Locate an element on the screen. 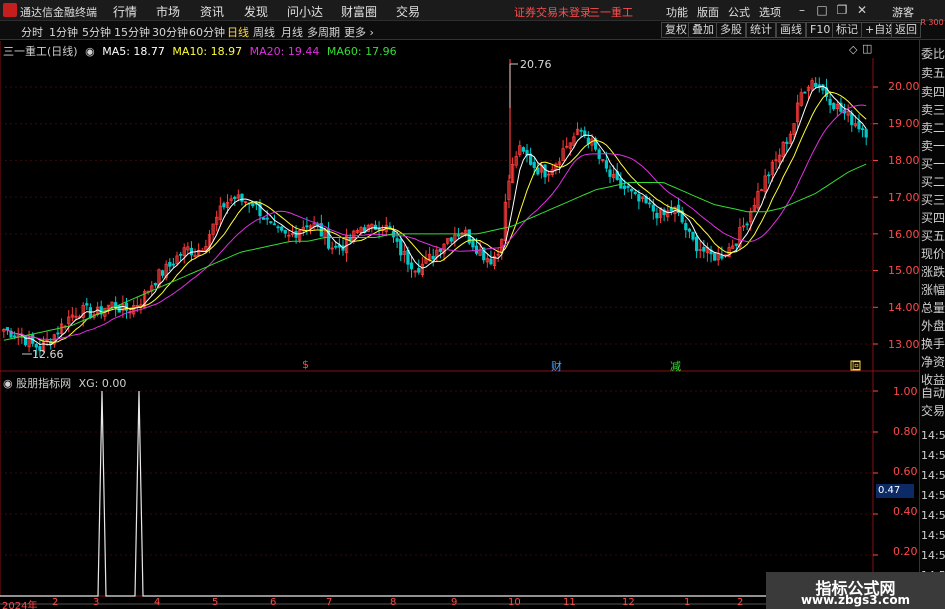 Image resolution: width=945 pixels, height=609 pixels. date-axis-label: 3 is located at coordinates (96, 602).